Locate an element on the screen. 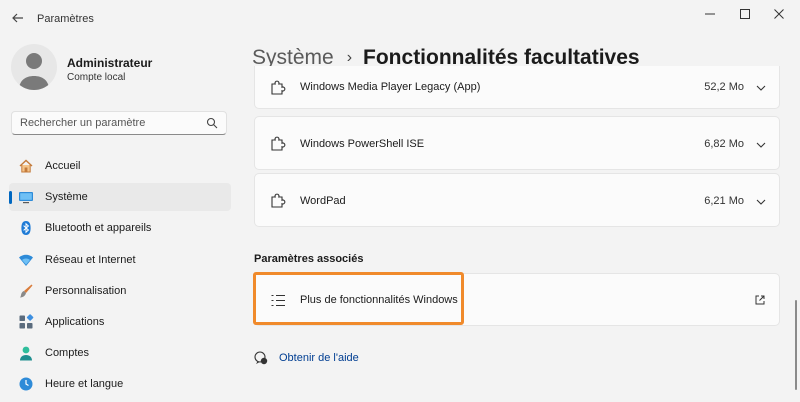  feature-name: WordPad is located at coordinates (323, 201).